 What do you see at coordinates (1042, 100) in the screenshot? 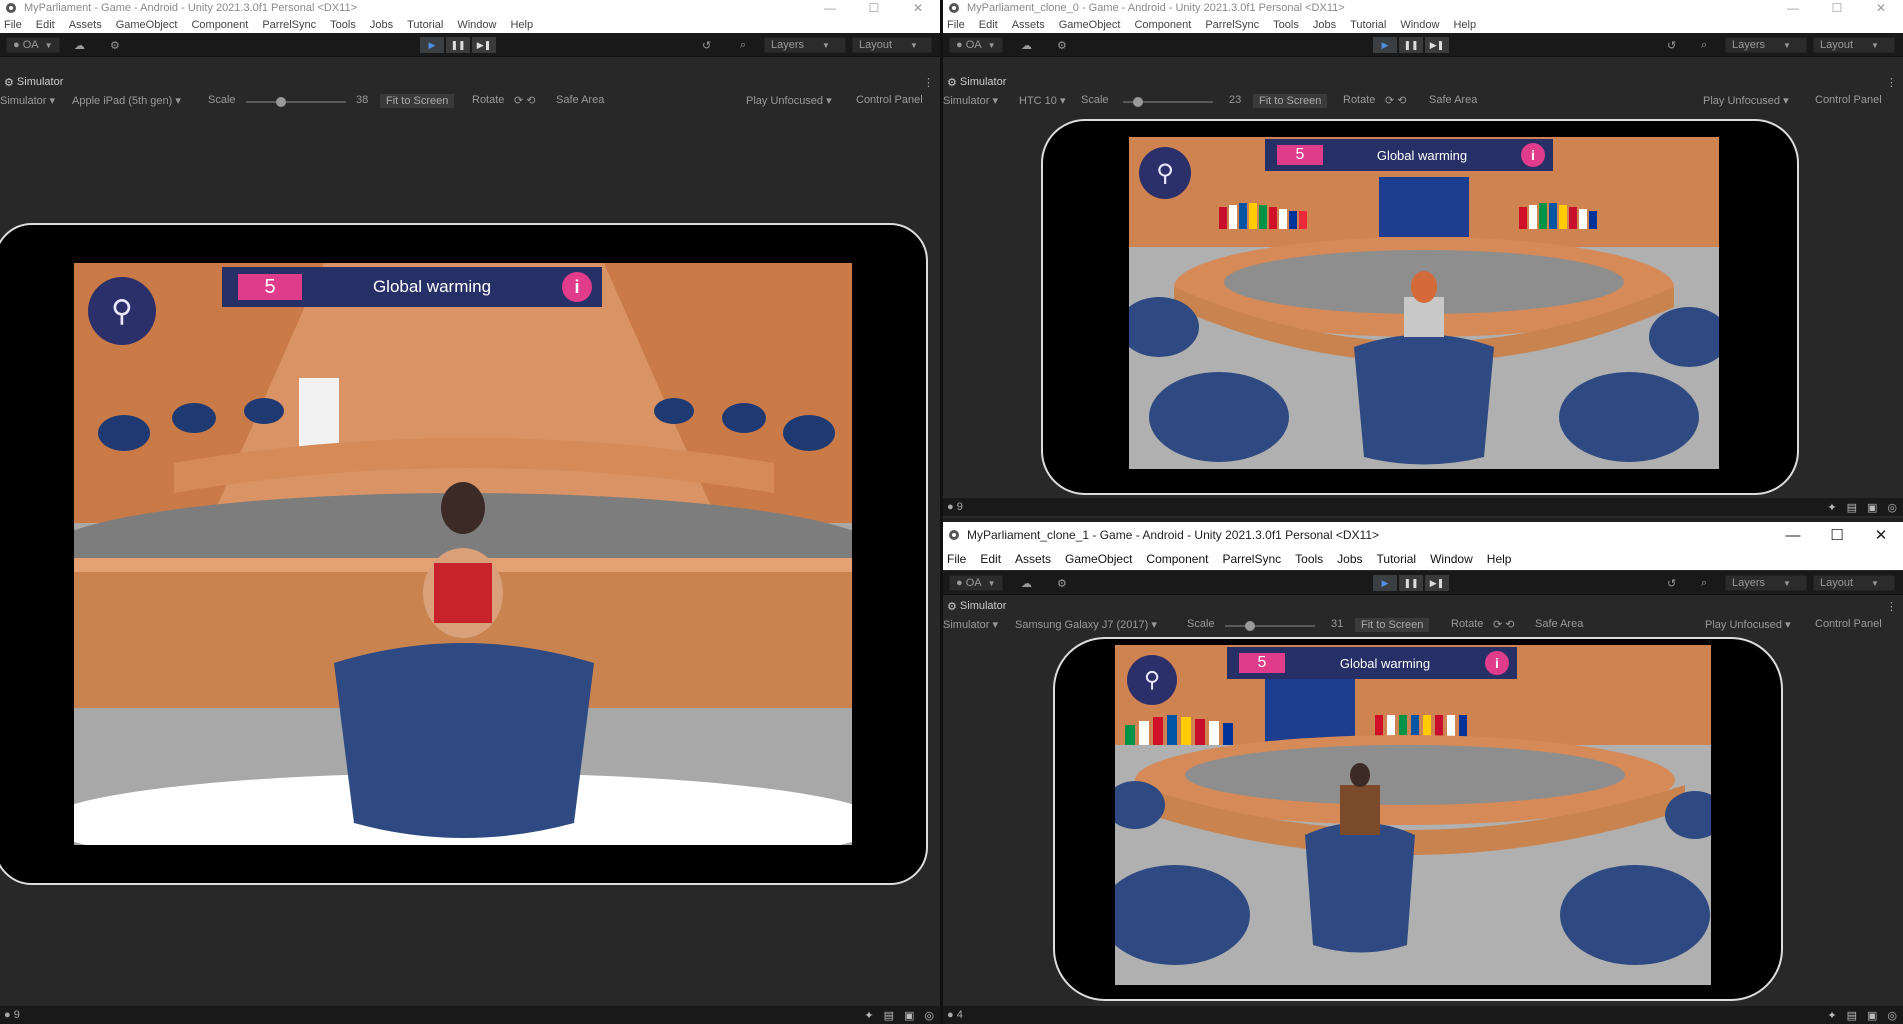
I see `device-dropdown: HTC 10 ▾` at bounding box center [1042, 100].